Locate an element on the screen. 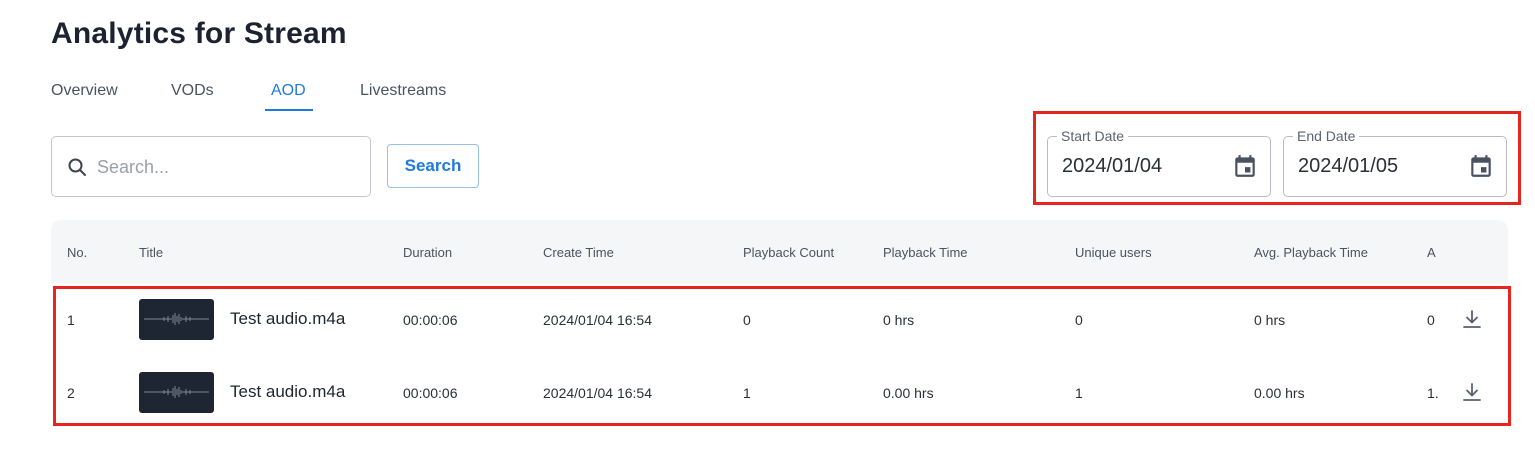  tab-vods: VODs is located at coordinates (192, 91).